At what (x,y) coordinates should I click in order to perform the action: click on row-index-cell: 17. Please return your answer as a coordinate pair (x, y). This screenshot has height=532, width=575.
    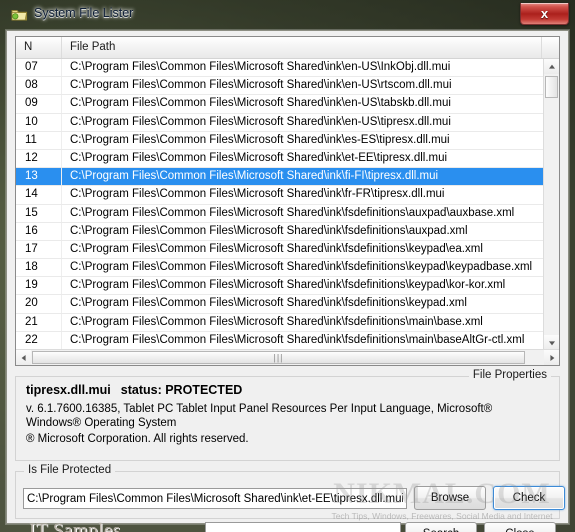
    Looking at the image, I should click on (39, 249).